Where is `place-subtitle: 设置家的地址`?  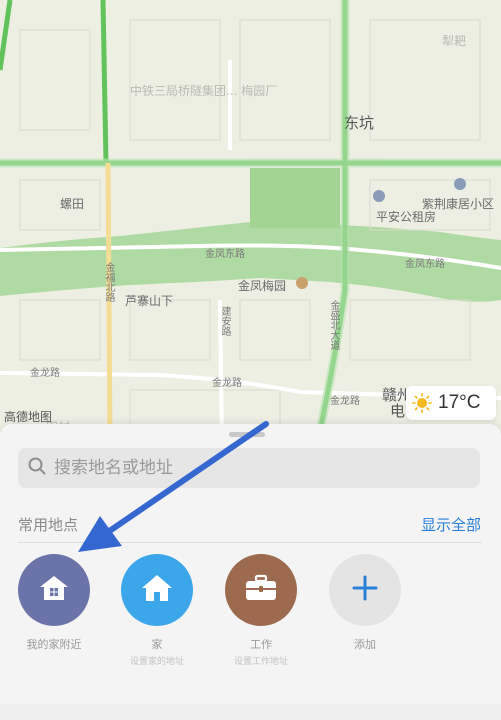
place-subtitle: 设置家的地址 is located at coordinates (156, 662).